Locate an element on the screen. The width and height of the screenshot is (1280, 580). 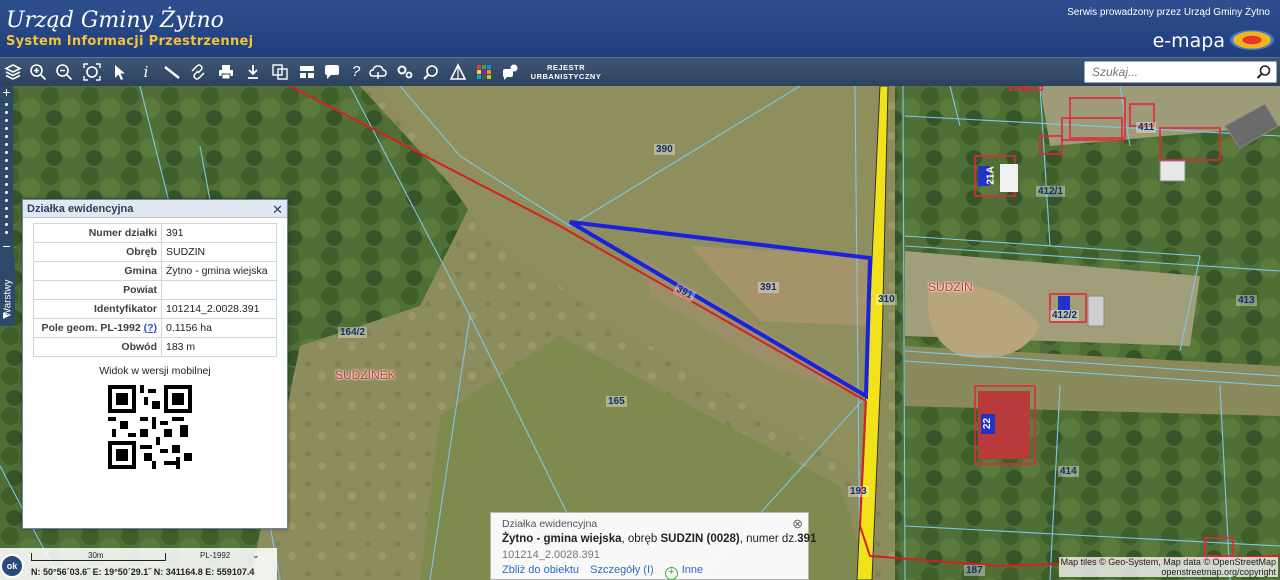
zoom-extent-icon is located at coordinates (92, 72).